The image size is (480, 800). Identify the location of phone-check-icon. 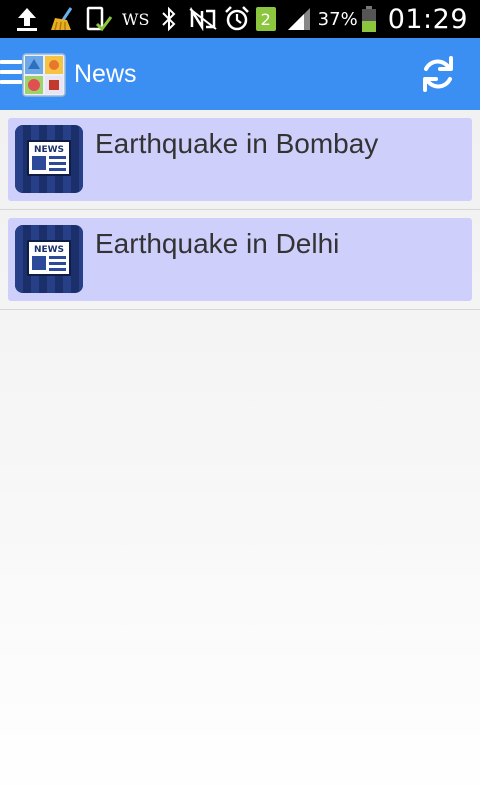
(99, 19).